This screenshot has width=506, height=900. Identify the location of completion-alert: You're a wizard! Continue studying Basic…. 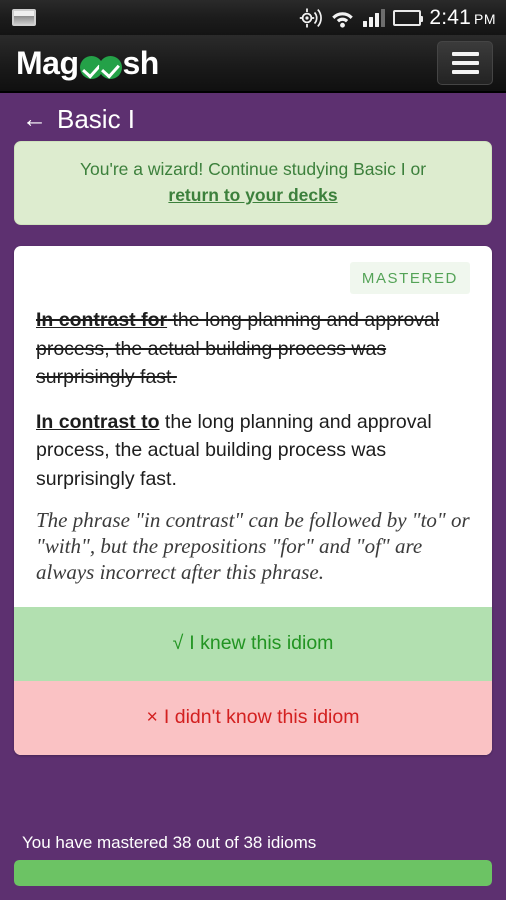
(253, 183).